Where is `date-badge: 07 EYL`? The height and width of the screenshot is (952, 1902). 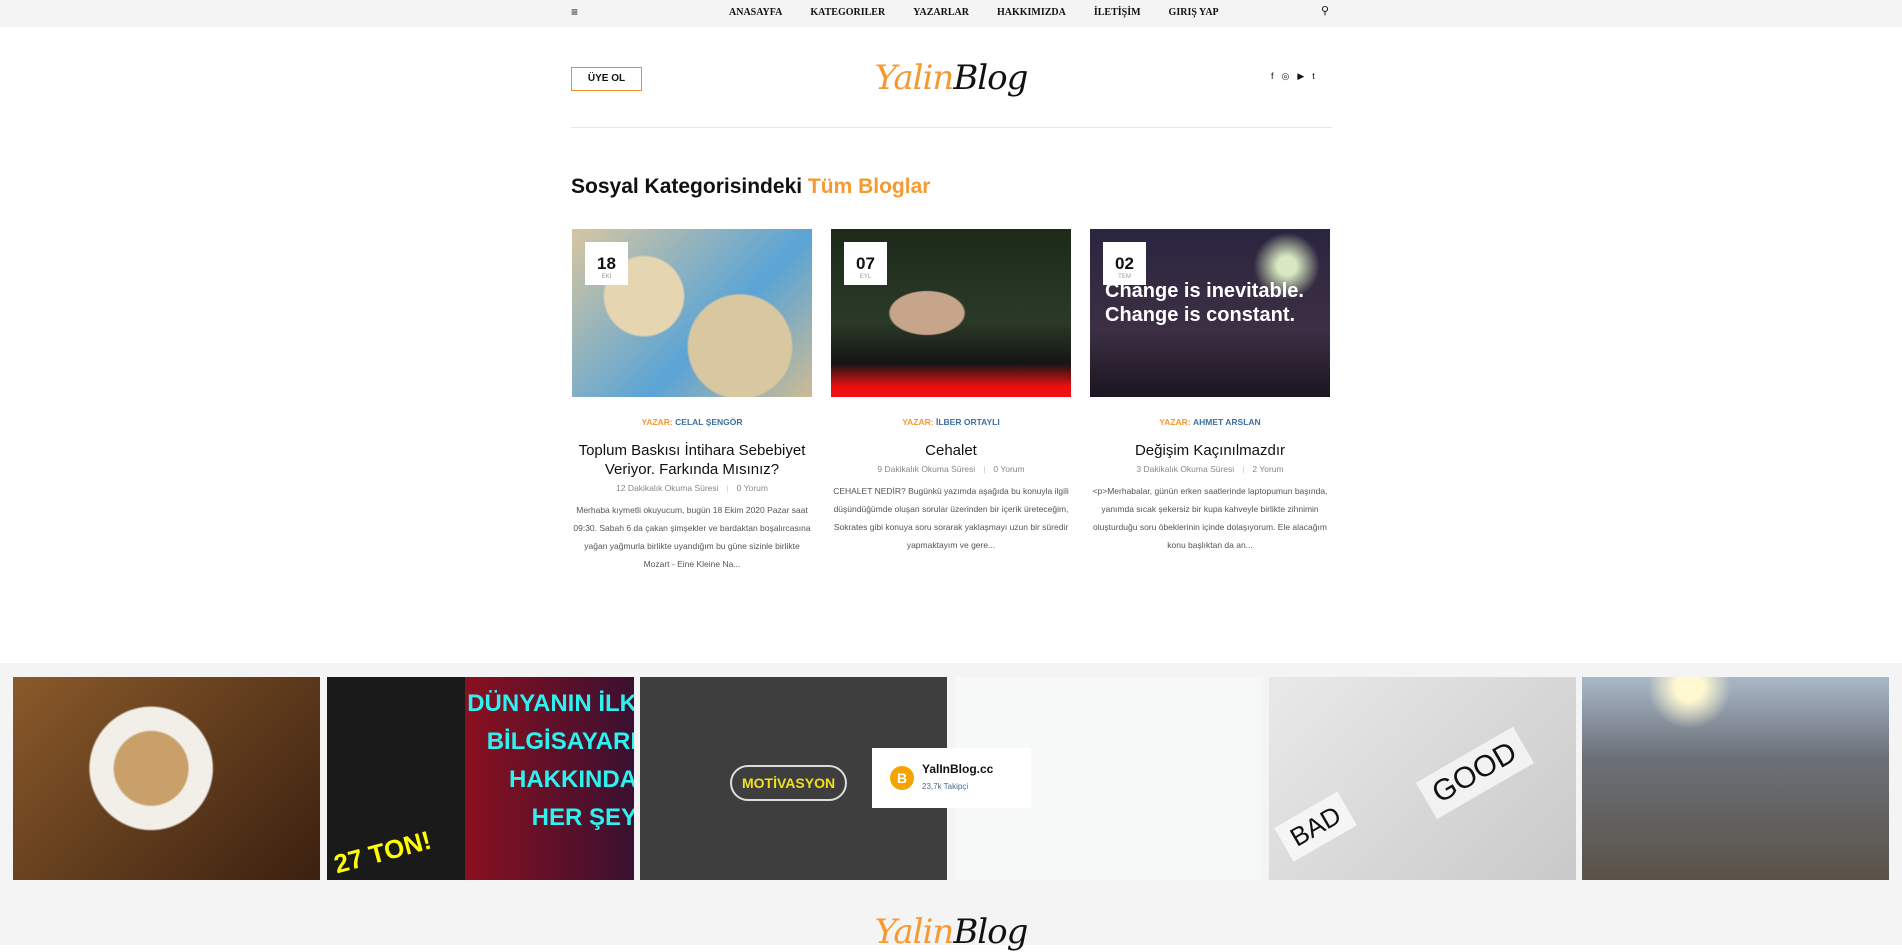
date-badge: 07 EYL is located at coordinates (865, 263).